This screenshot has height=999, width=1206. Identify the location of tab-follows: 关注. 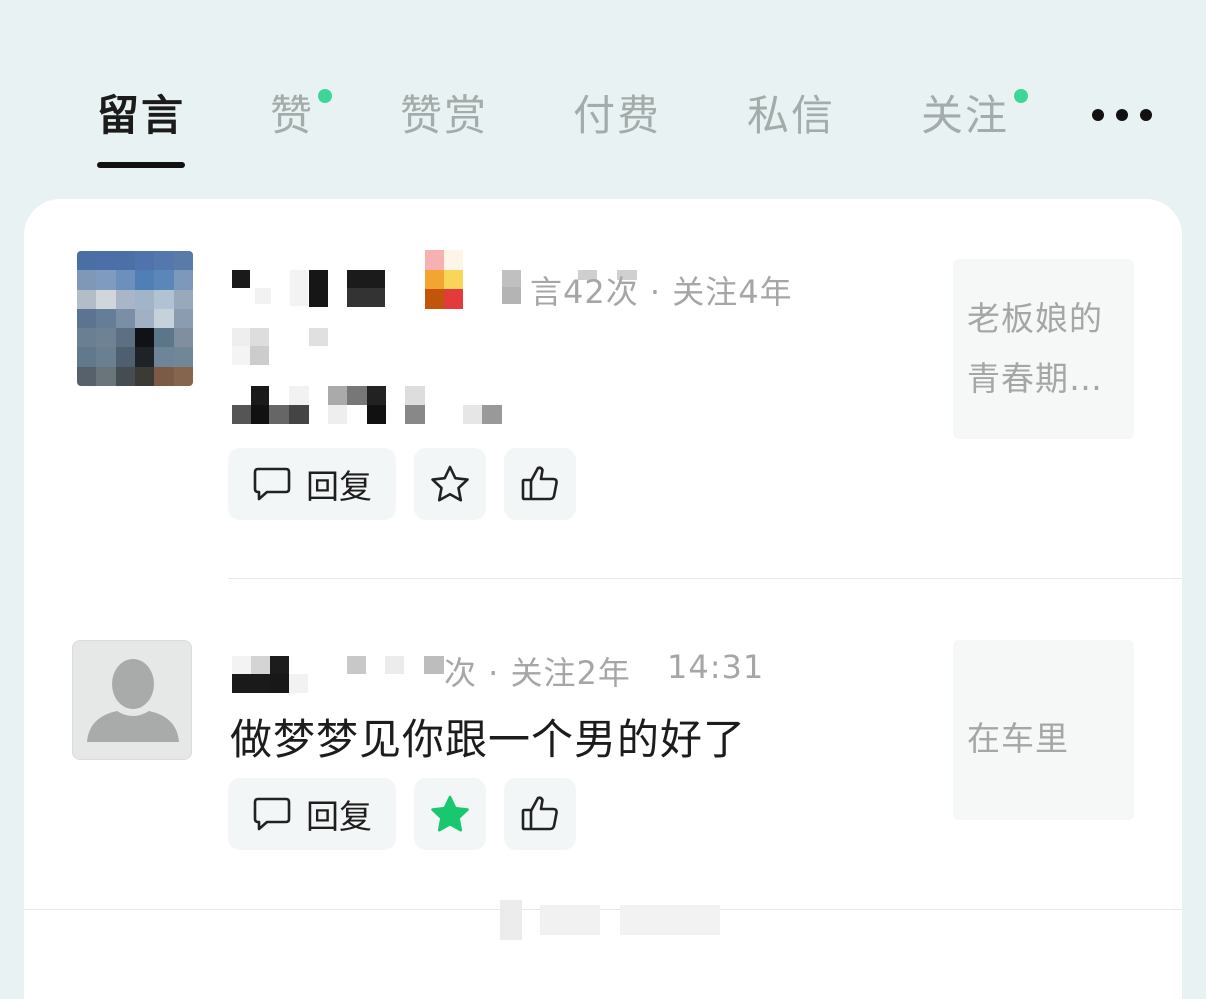
(965, 118).